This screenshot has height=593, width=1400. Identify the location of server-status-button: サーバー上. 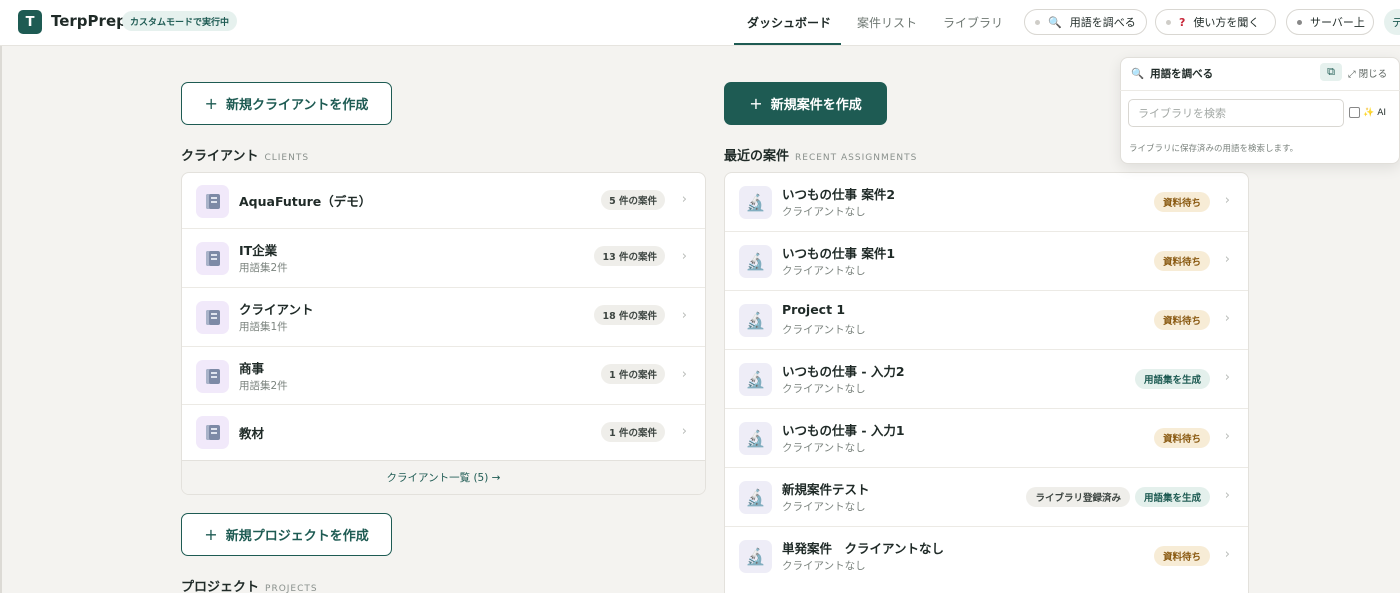
(1330, 22).